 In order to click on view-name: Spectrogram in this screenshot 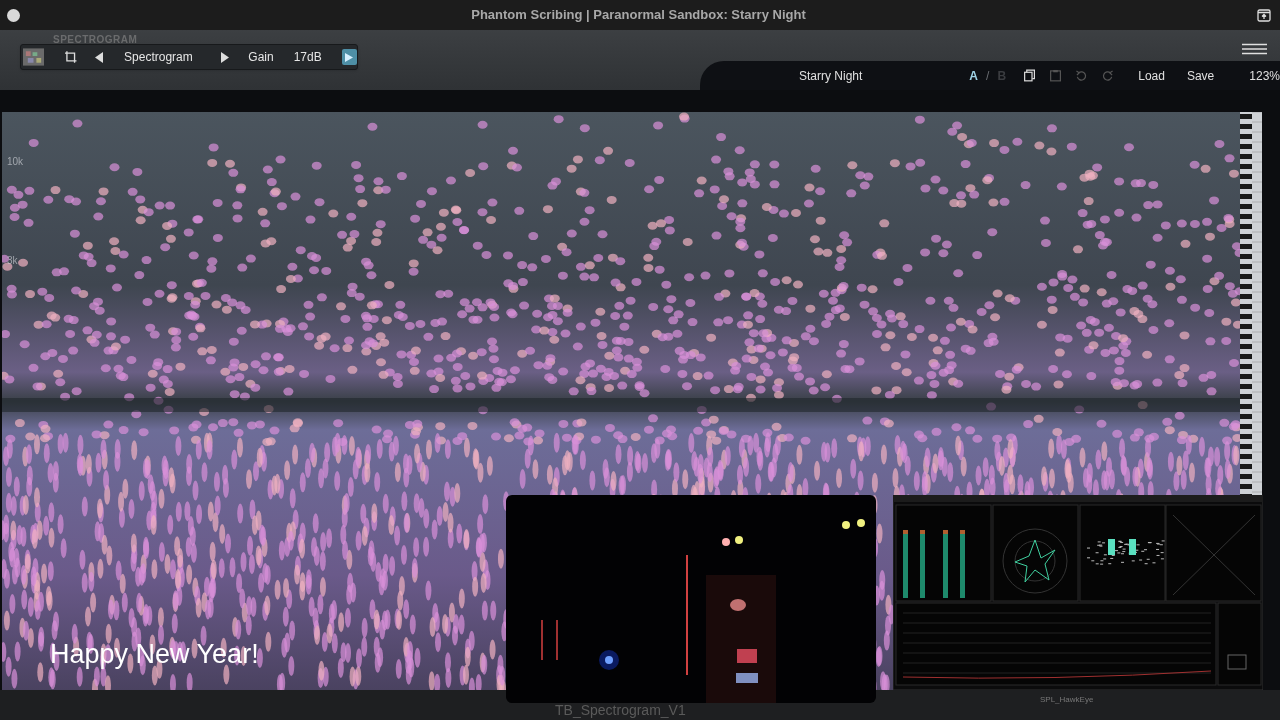, I will do `click(158, 57)`.